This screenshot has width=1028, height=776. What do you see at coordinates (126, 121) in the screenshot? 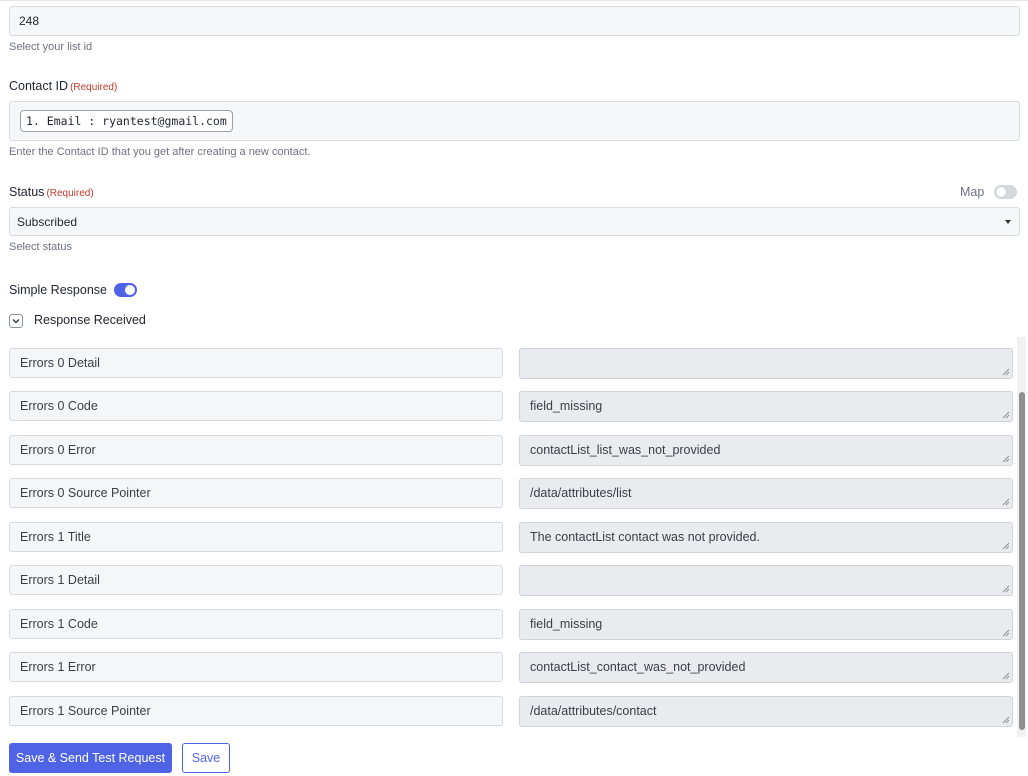
I see `mapped-field-pill: 1. Email : ryantest@gmail.com` at bounding box center [126, 121].